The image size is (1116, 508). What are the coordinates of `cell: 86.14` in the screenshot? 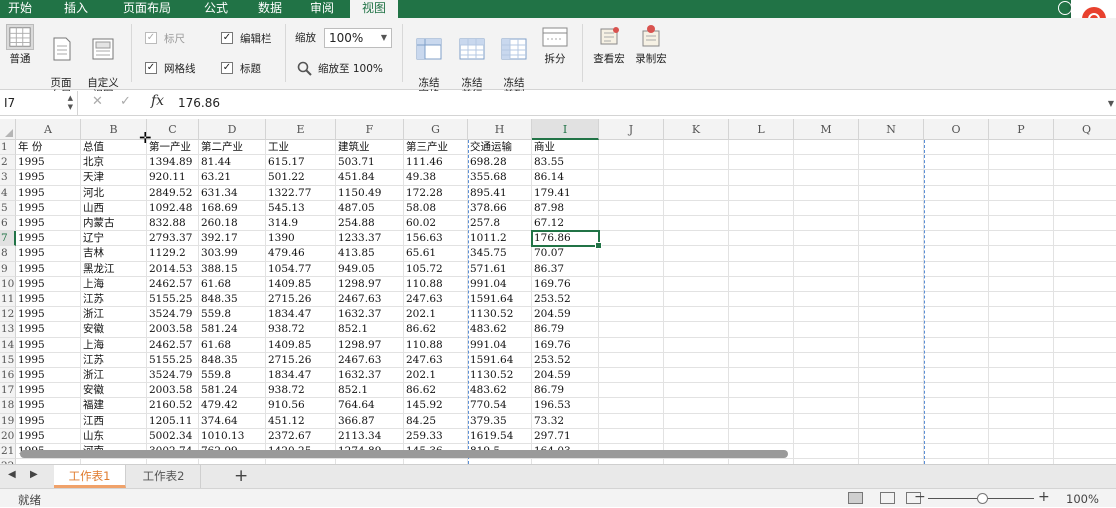 It's located at (565, 178).